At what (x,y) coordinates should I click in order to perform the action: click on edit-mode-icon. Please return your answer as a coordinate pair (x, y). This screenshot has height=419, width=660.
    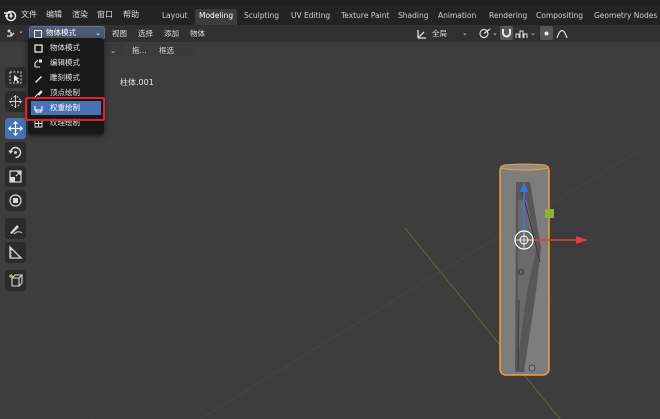
    Looking at the image, I should click on (38, 63).